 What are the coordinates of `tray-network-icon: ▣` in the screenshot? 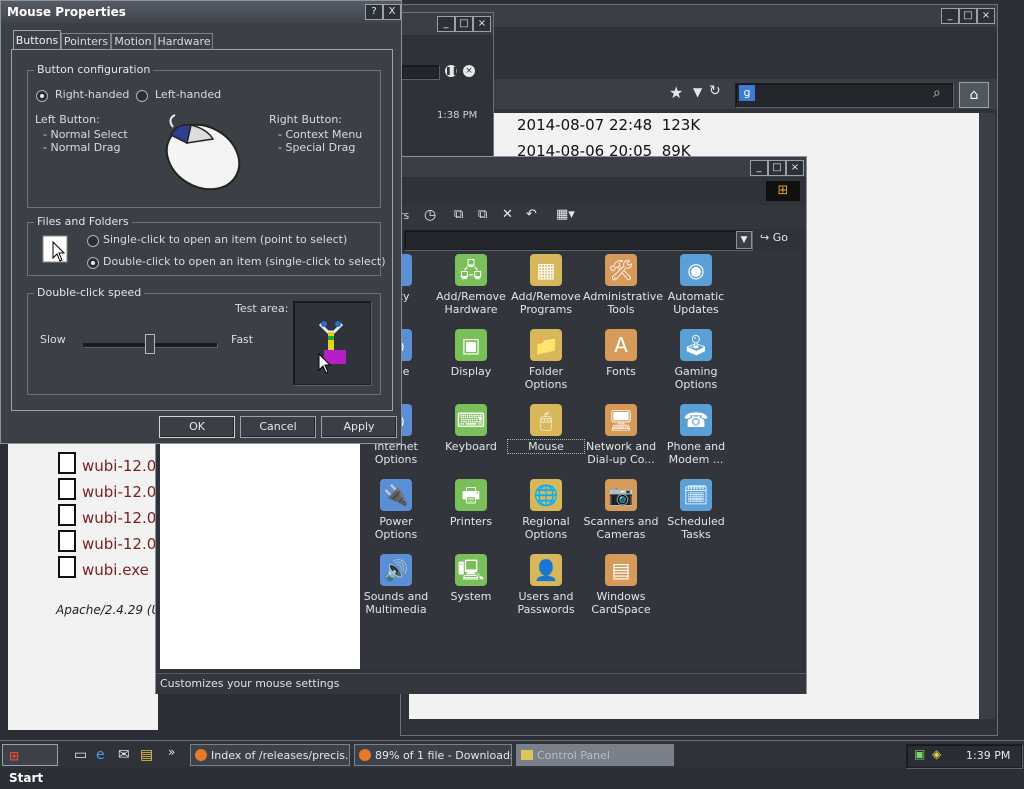 It's located at (919, 754).